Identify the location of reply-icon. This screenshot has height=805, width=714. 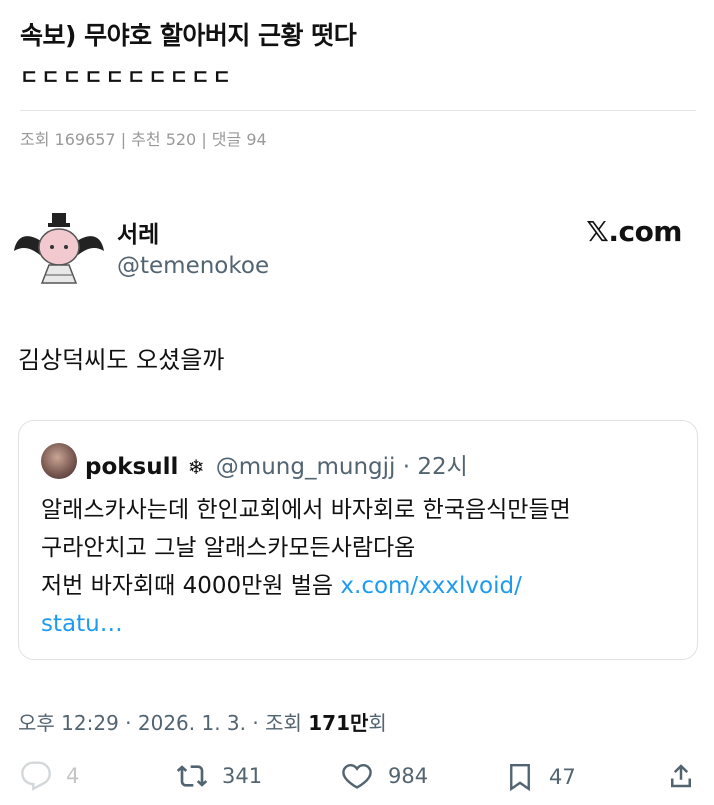
(36, 776).